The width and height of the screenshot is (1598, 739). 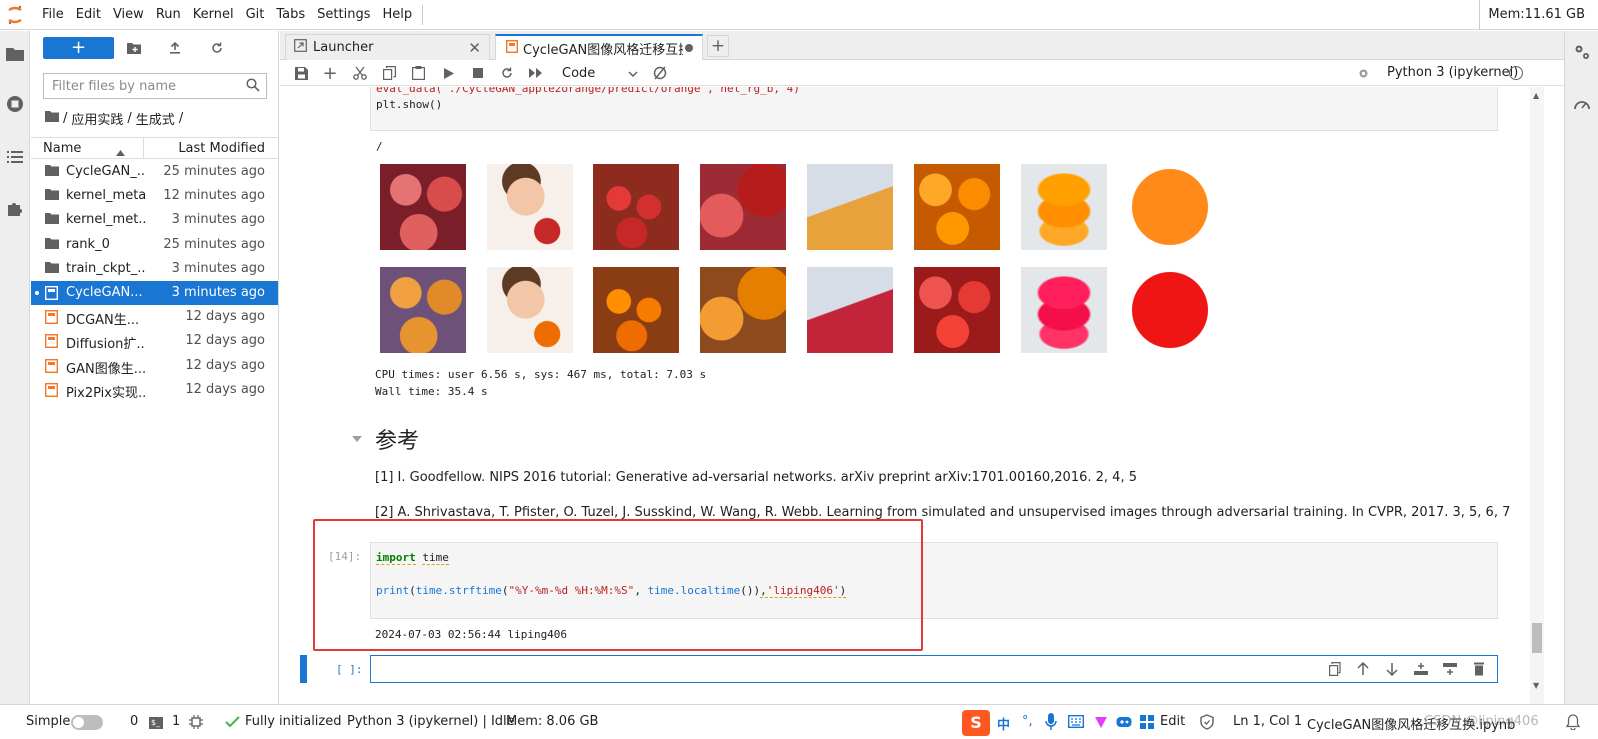 What do you see at coordinates (62, 148) in the screenshot?
I see `column-name: Name` at bounding box center [62, 148].